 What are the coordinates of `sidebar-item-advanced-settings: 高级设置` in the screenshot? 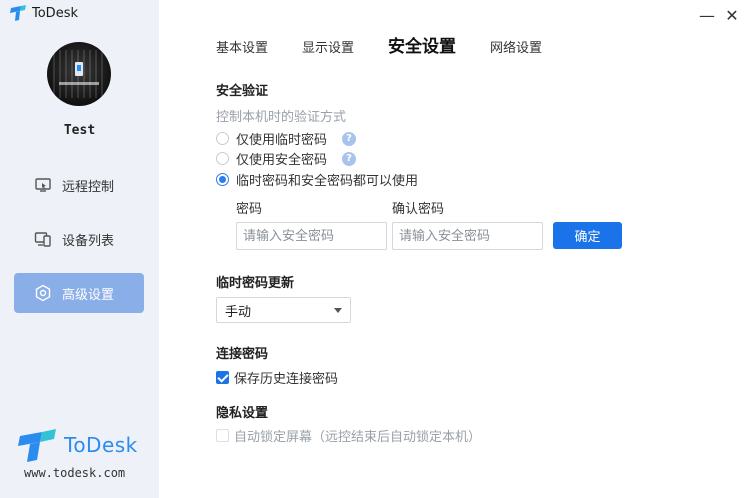 It's located at (79, 293).